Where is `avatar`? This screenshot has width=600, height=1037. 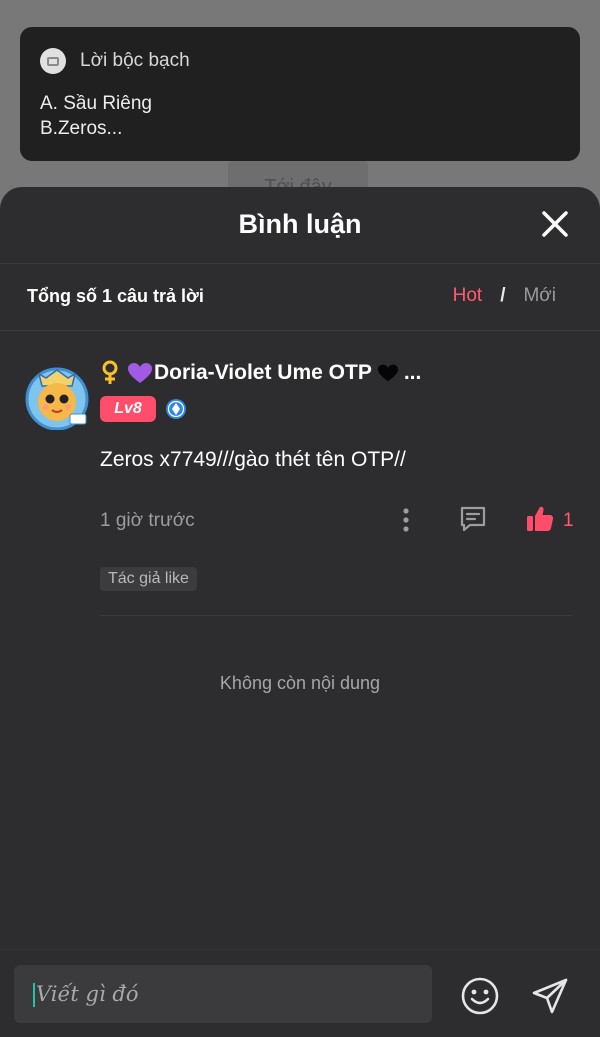
avatar is located at coordinates (57, 397).